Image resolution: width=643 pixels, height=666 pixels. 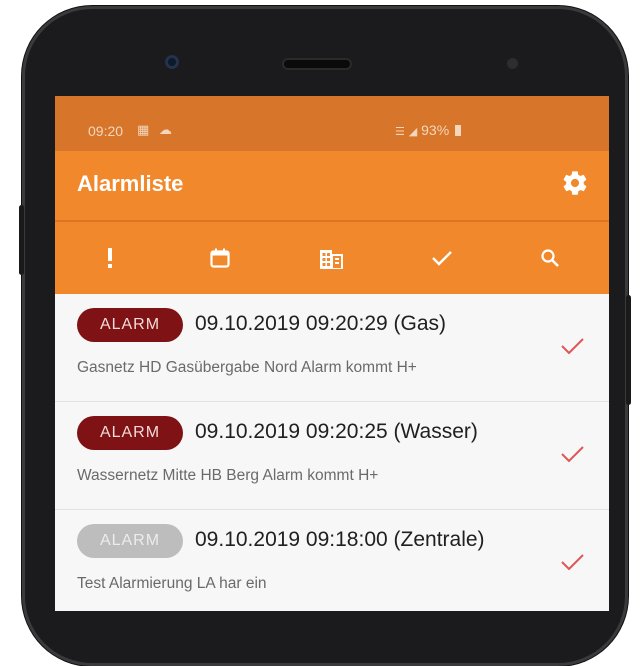 I want to click on signal-icon: ◢, so click(x=413, y=132).